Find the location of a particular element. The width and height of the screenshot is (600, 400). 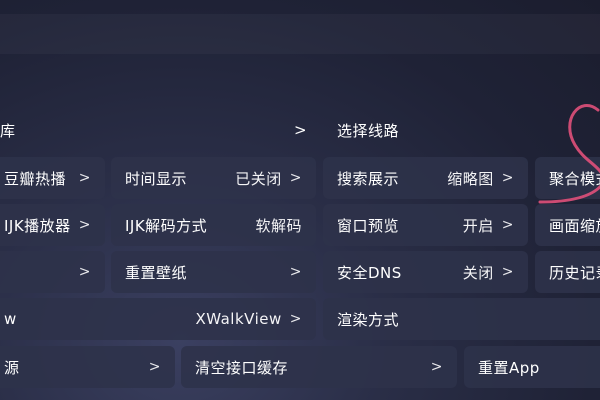

time-display-tile: 时间显示 已关闭 > is located at coordinates (213, 178).